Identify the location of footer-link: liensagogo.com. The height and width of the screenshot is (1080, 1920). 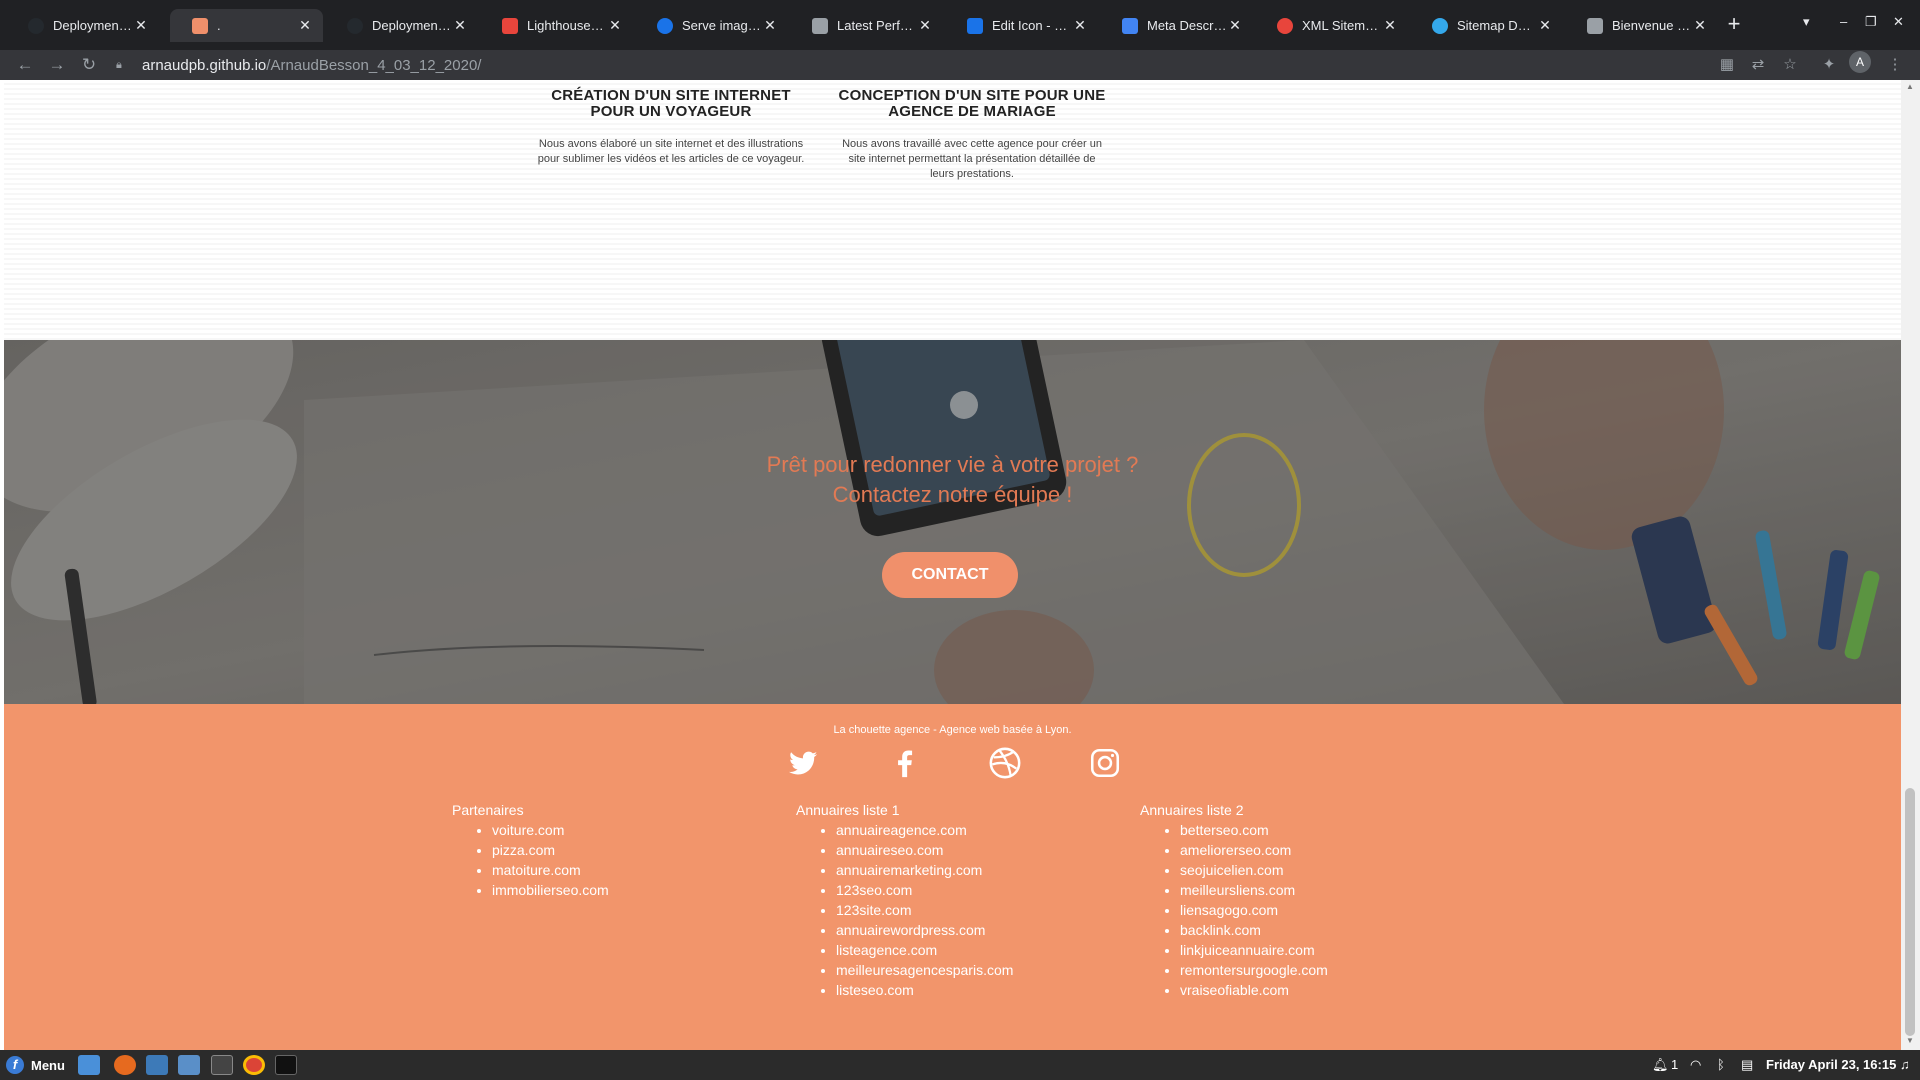
(1254, 910).